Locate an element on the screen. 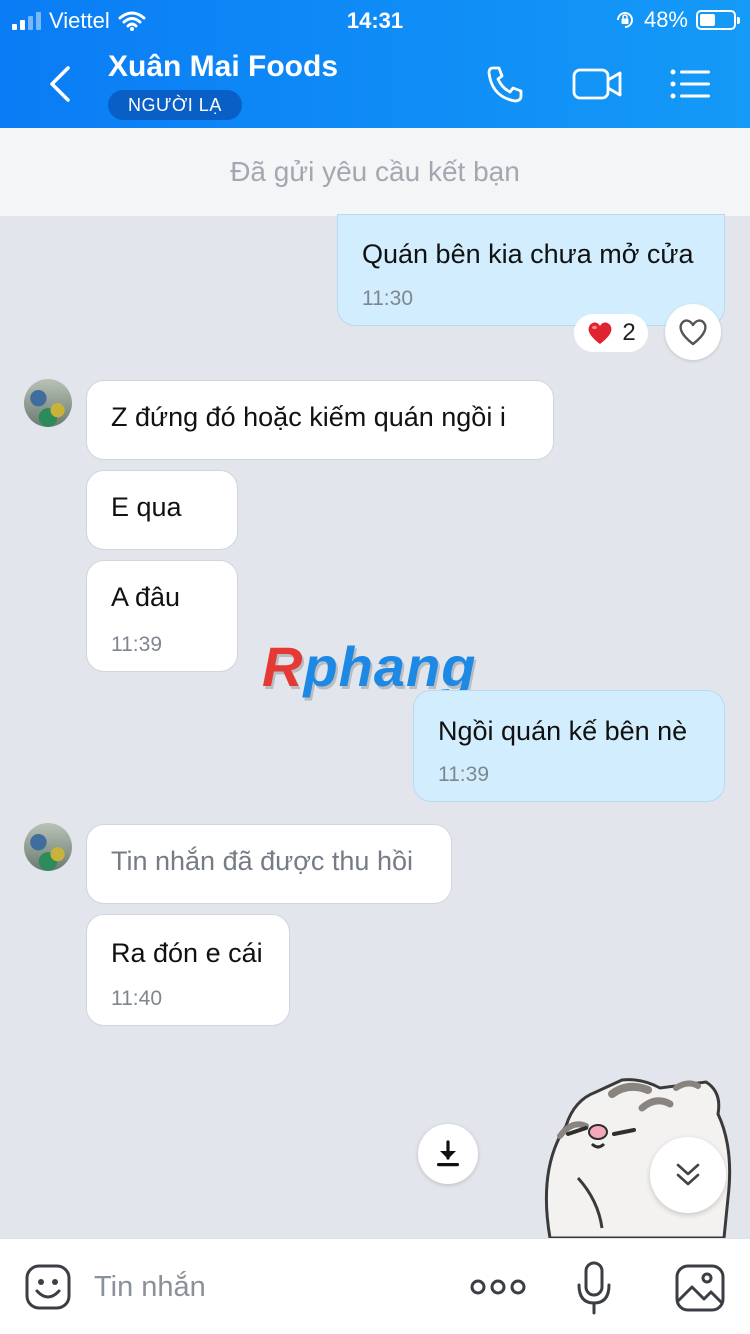 Image resolution: width=750 pixels, height=1334 pixels. message-bubble-outgoing: Ngồi quán kế bên nè 11:39 is located at coordinates (569, 746).